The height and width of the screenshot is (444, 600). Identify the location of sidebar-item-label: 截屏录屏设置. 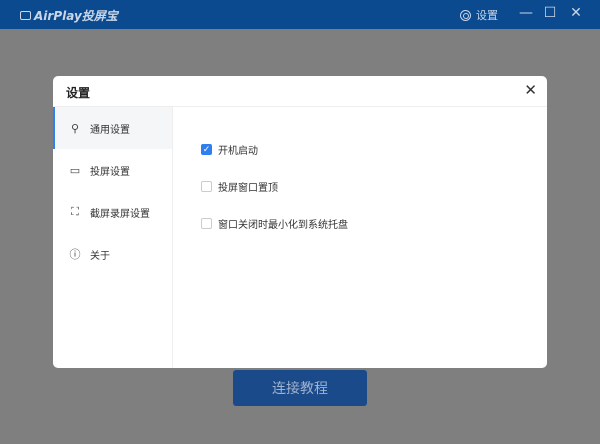
(120, 214).